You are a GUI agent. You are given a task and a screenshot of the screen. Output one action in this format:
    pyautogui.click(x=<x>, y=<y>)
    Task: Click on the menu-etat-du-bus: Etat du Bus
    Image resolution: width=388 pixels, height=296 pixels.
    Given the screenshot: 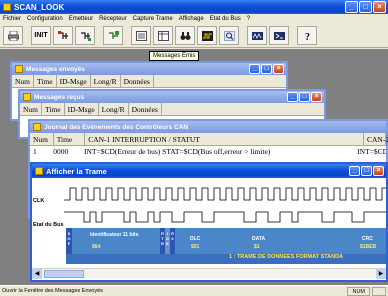 What is the action you would take?
    pyautogui.click(x=225, y=19)
    